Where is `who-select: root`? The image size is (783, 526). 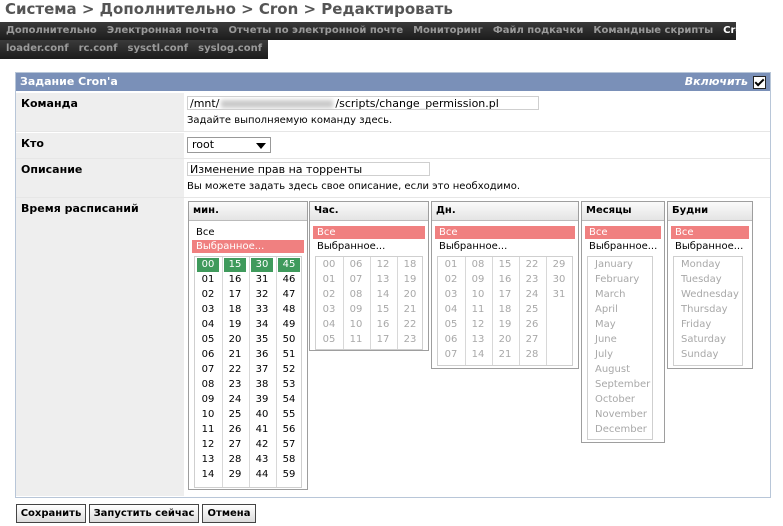 who-select: root is located at coordinates (229, 145).